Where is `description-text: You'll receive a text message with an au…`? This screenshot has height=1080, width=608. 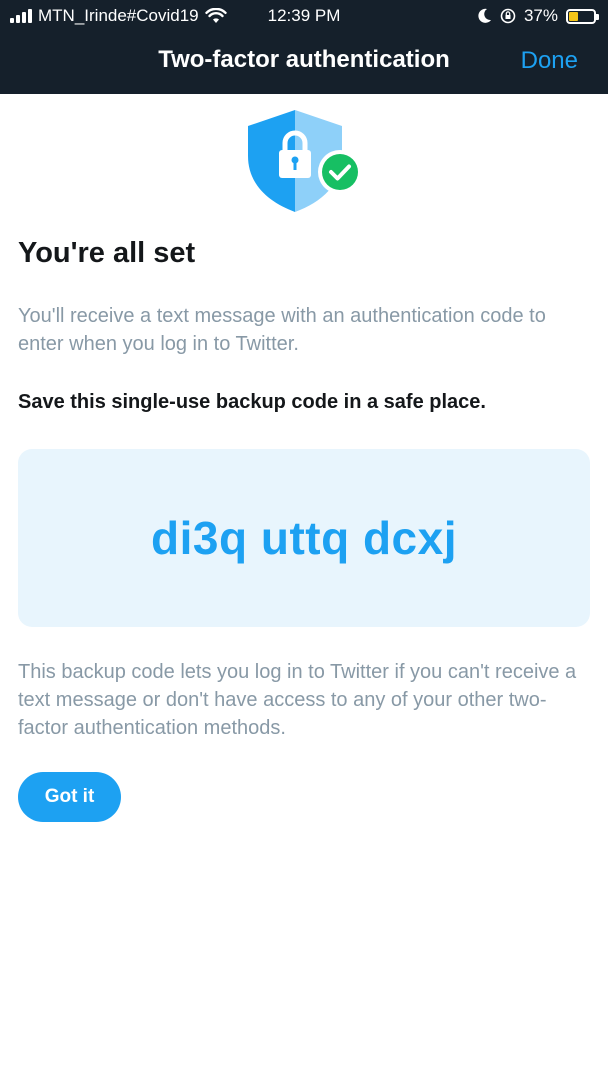 description-text: You'll receive a text message with an au… is located at coordinates (282, 330).